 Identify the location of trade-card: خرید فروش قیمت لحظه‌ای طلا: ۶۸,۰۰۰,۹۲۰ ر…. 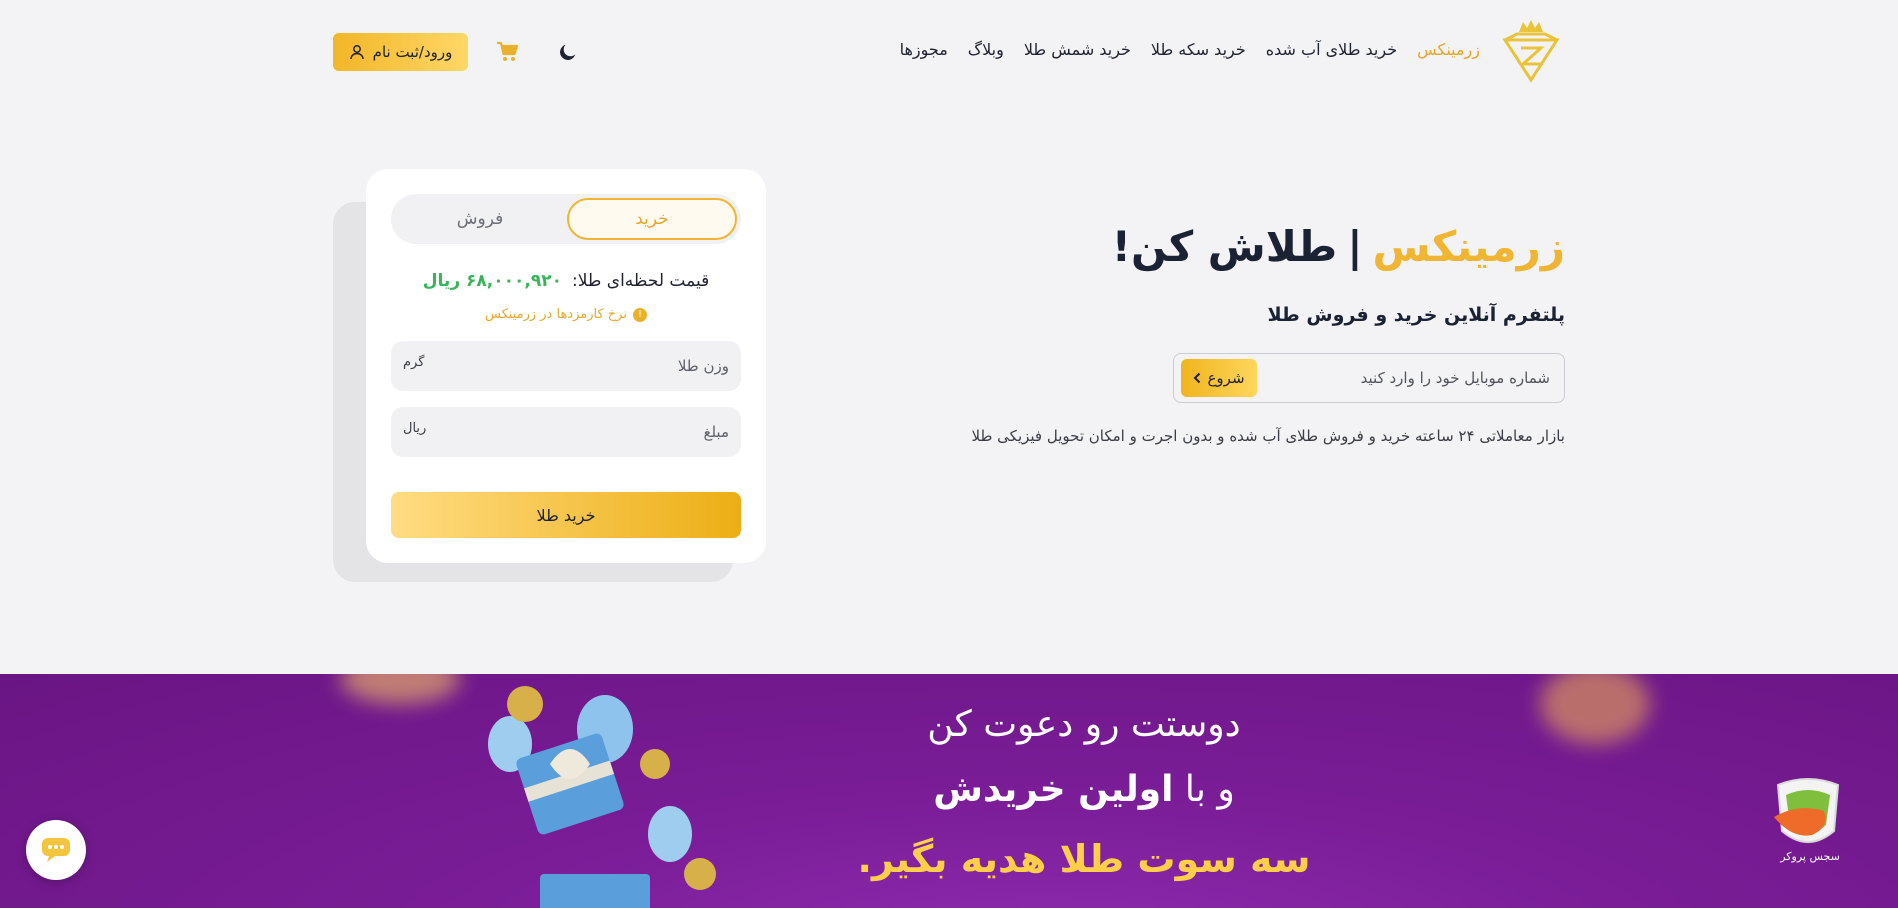
(566, 366).